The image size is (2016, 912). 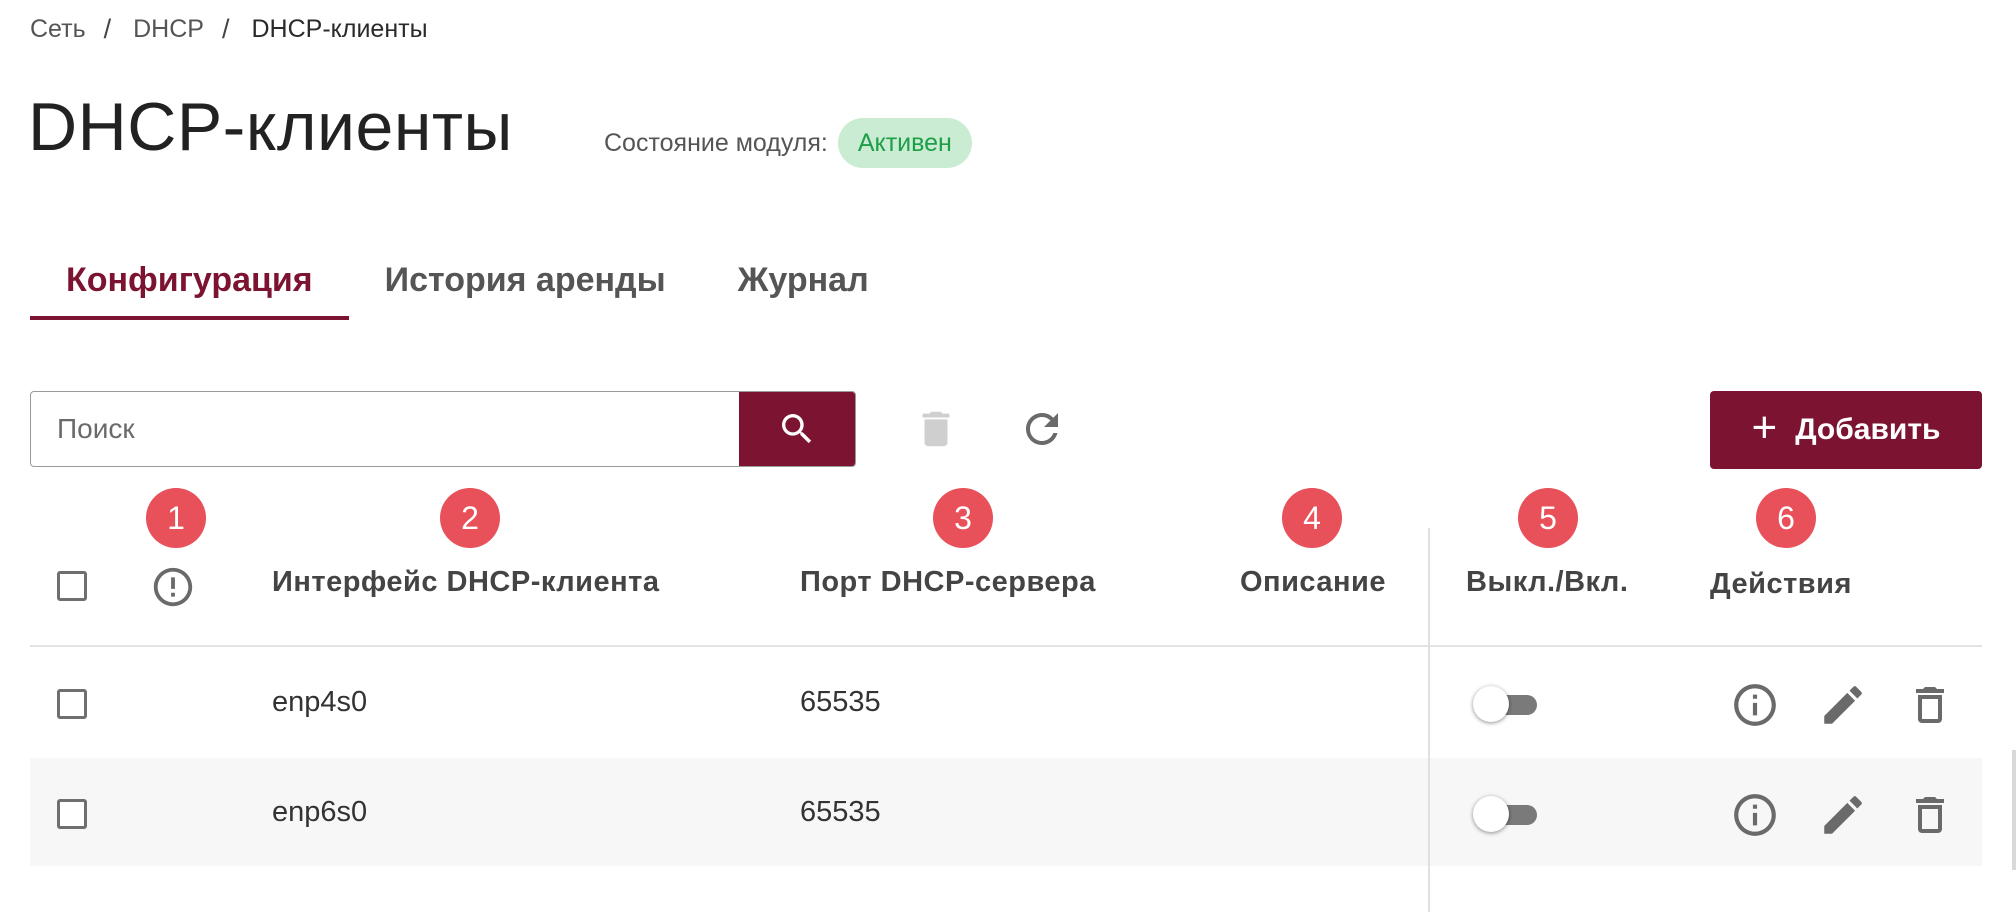 I want to click on add-button: + Добавить, so click(x=1846, y=430).